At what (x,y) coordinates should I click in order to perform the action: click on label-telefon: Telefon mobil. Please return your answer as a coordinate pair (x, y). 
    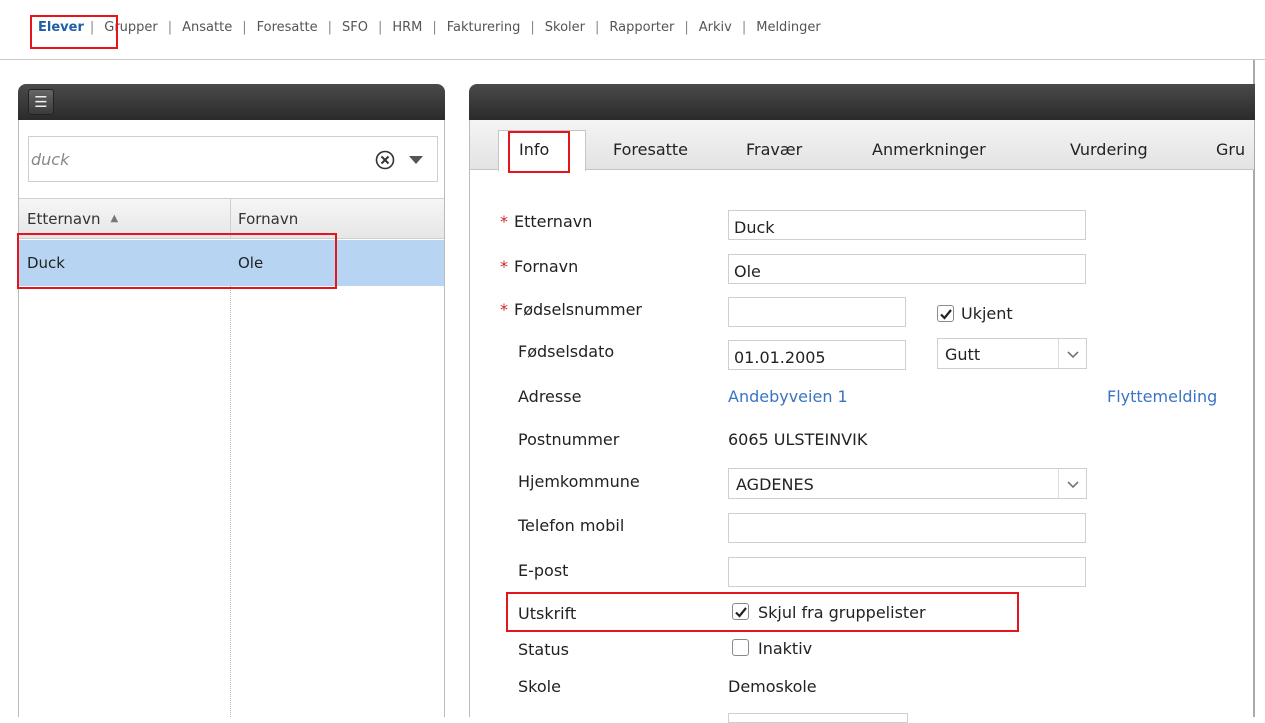
    Looking at the image, I should click on (571, 525).